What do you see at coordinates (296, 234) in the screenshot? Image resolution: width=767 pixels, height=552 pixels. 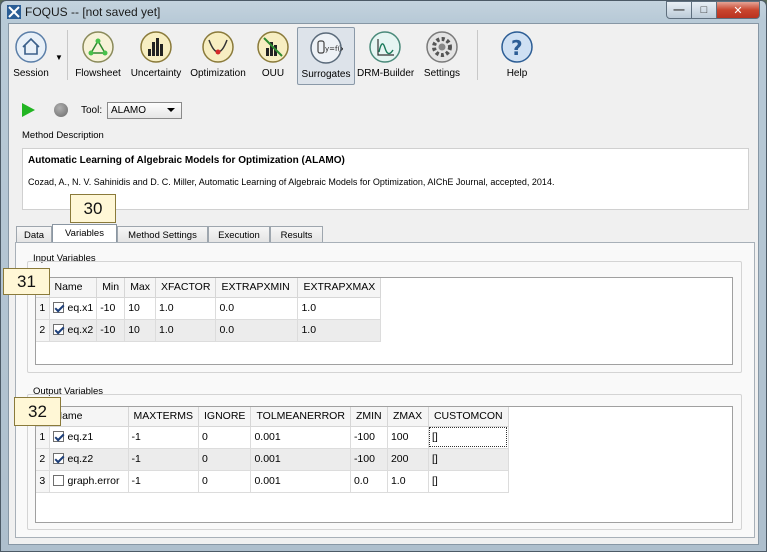 I see `tab-results: Results` at bounding box center [296, 234].